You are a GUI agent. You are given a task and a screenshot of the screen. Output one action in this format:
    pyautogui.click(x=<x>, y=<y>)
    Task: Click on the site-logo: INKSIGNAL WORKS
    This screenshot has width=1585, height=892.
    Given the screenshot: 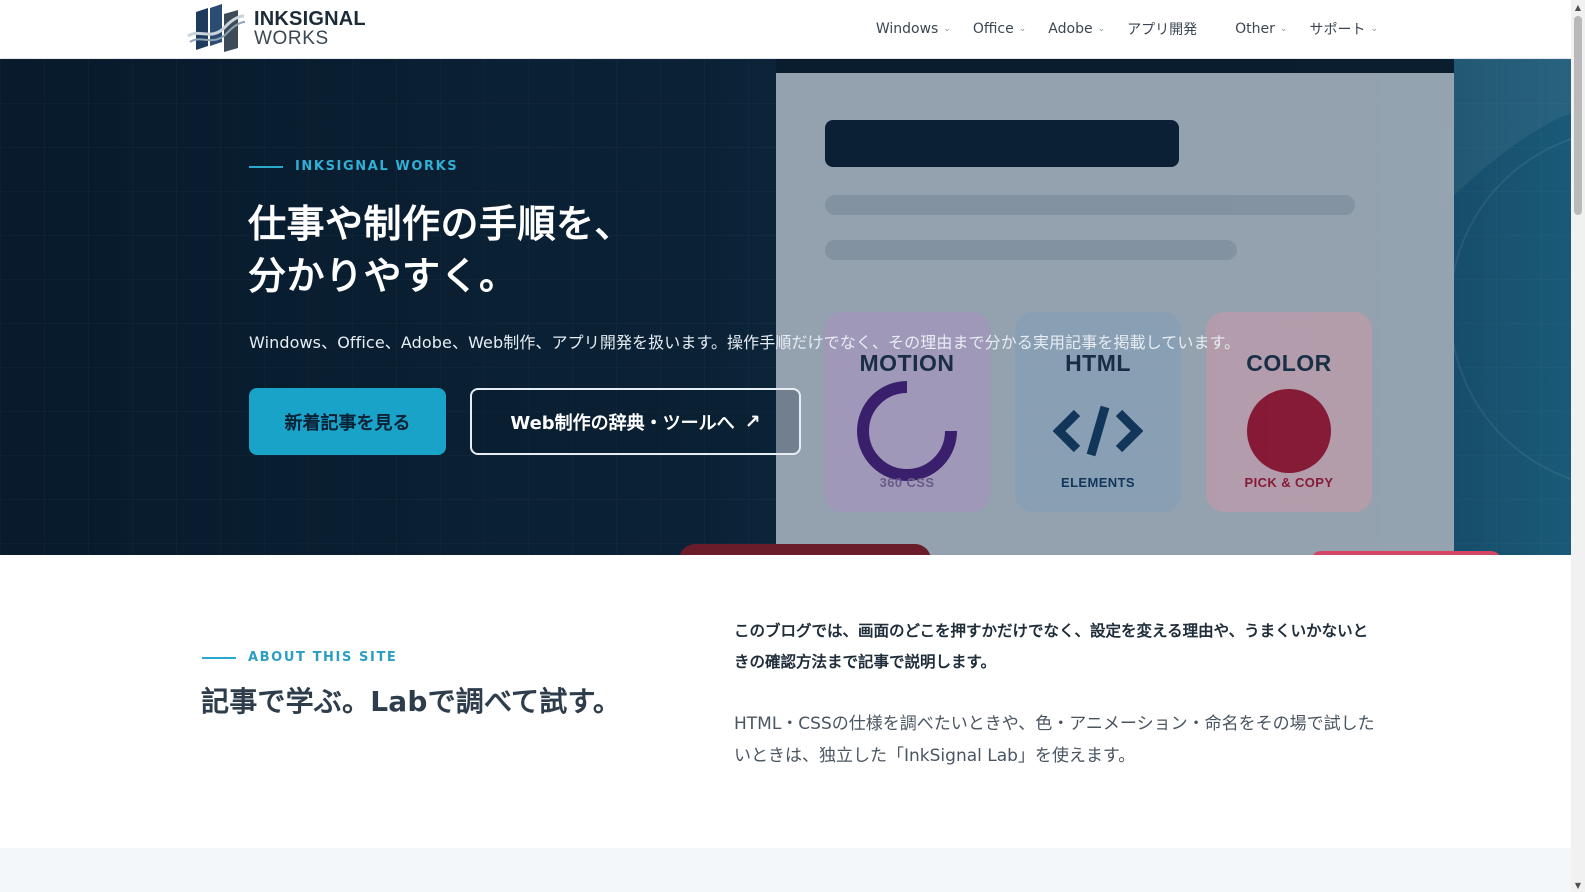 What is the action you would take?
    pyautogui.click(x=276, y=29)
    